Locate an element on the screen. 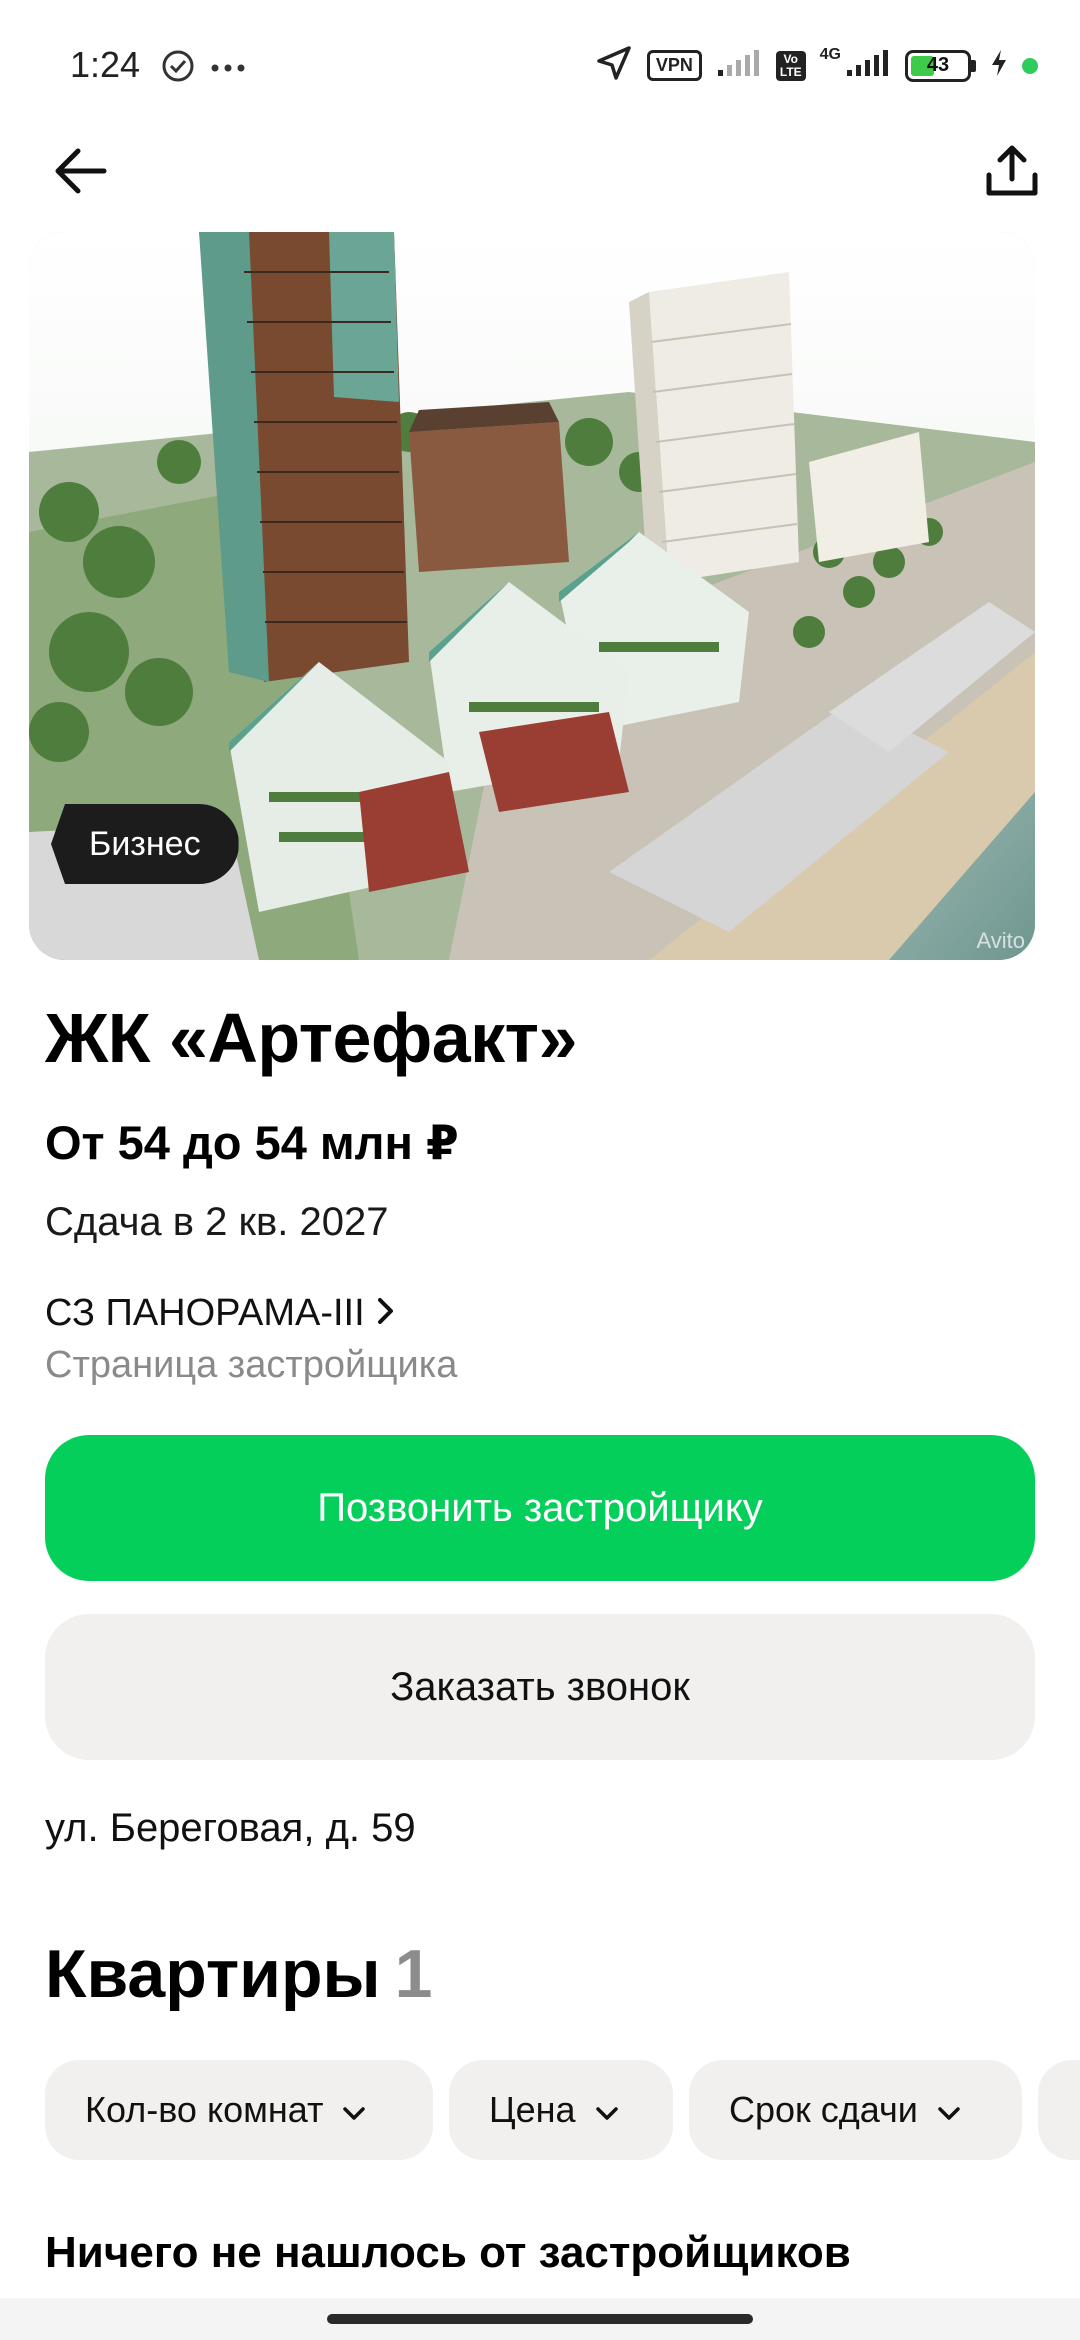 Image resolution: width=1080 pixels, height=2340 pixels. status-left-icons is located at coordinates (203, 68).